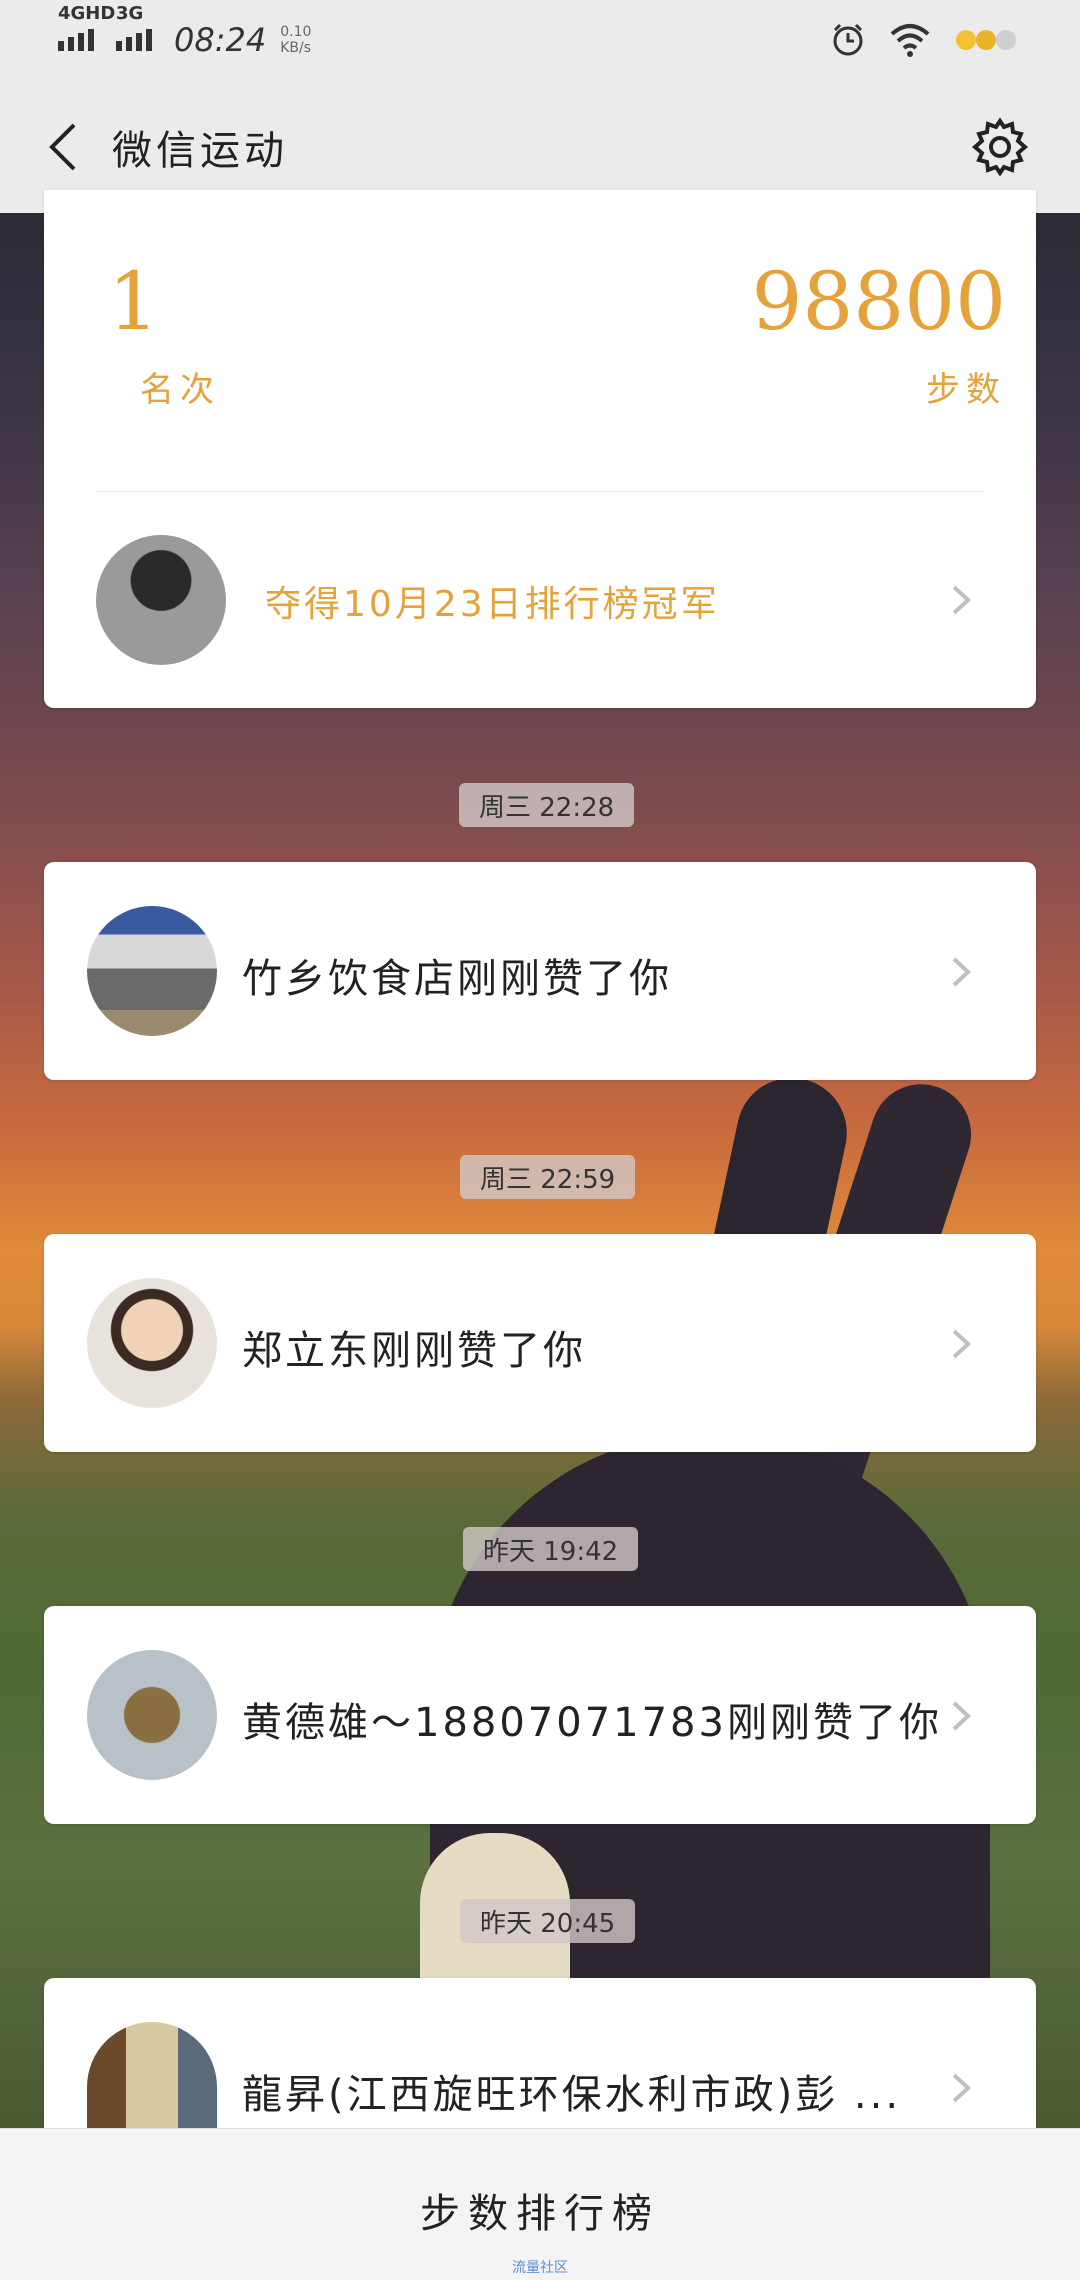 Image resolution: width=1080 pixels, height=2280 pixels. What do you see at coordinates (87, 13) in the screenshot?
I see `network-type-1: 4GHD` at bounding box center [87, 13].